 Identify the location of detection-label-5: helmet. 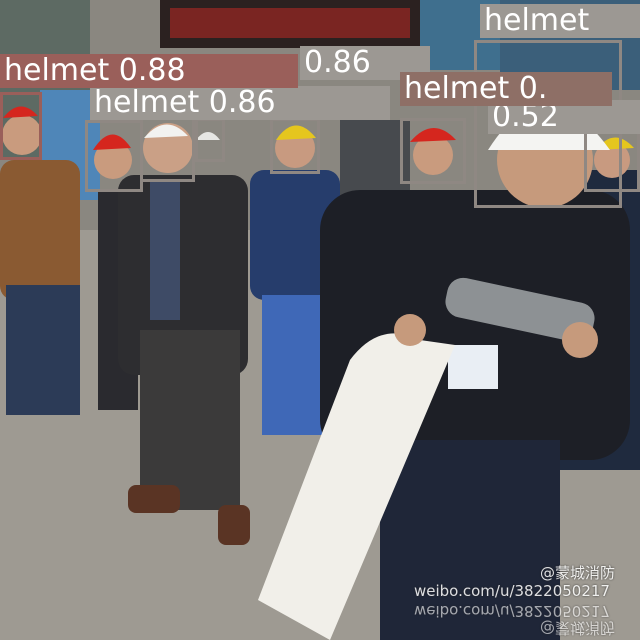
(560, 21).